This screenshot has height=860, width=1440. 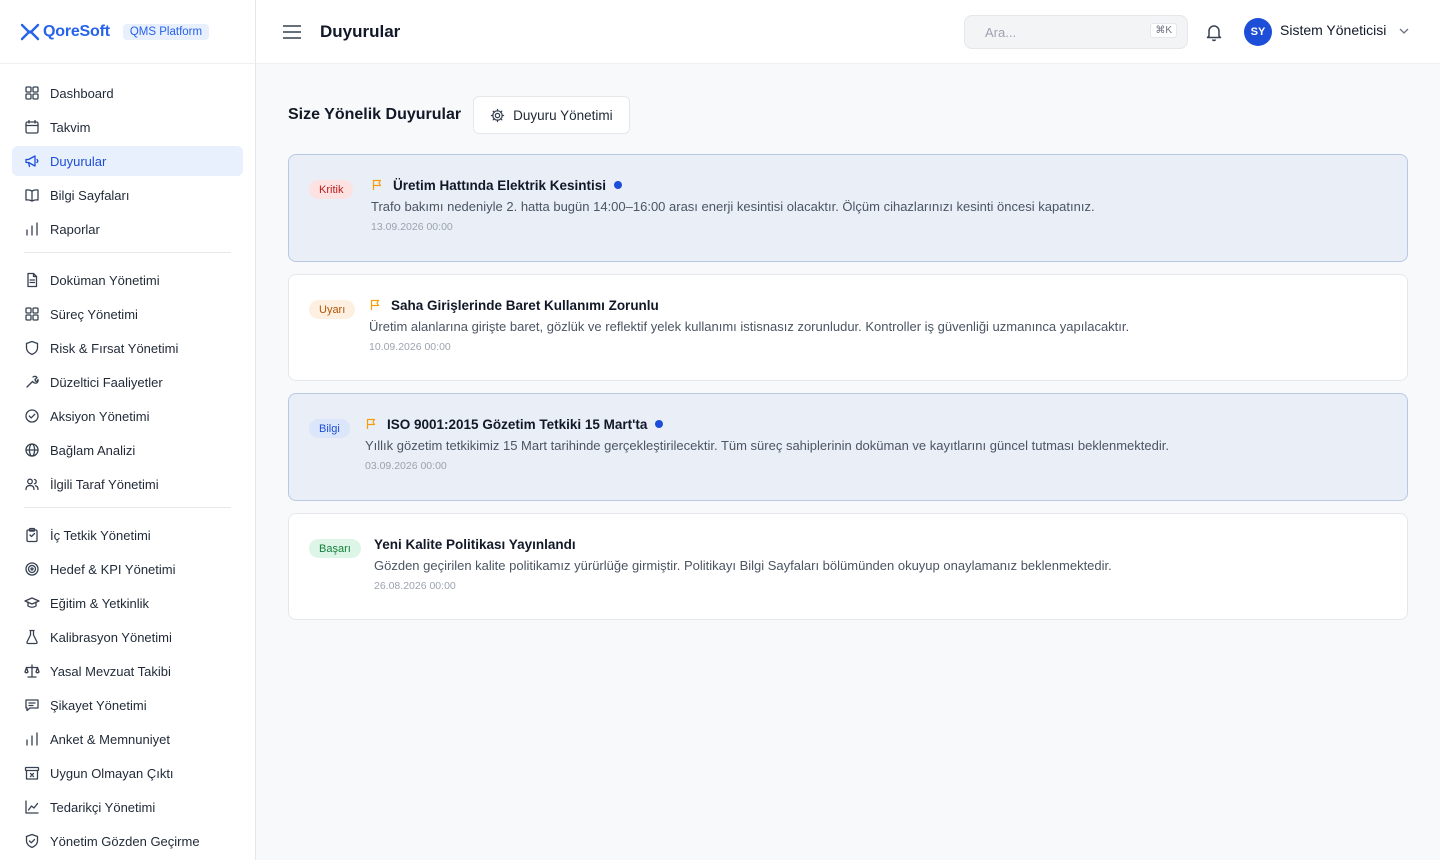 What do you see at coordinates (375, 114) in the screenshot?
I see `section-title: Size Yönelik Duyurular` at bounding box center [375, 114].